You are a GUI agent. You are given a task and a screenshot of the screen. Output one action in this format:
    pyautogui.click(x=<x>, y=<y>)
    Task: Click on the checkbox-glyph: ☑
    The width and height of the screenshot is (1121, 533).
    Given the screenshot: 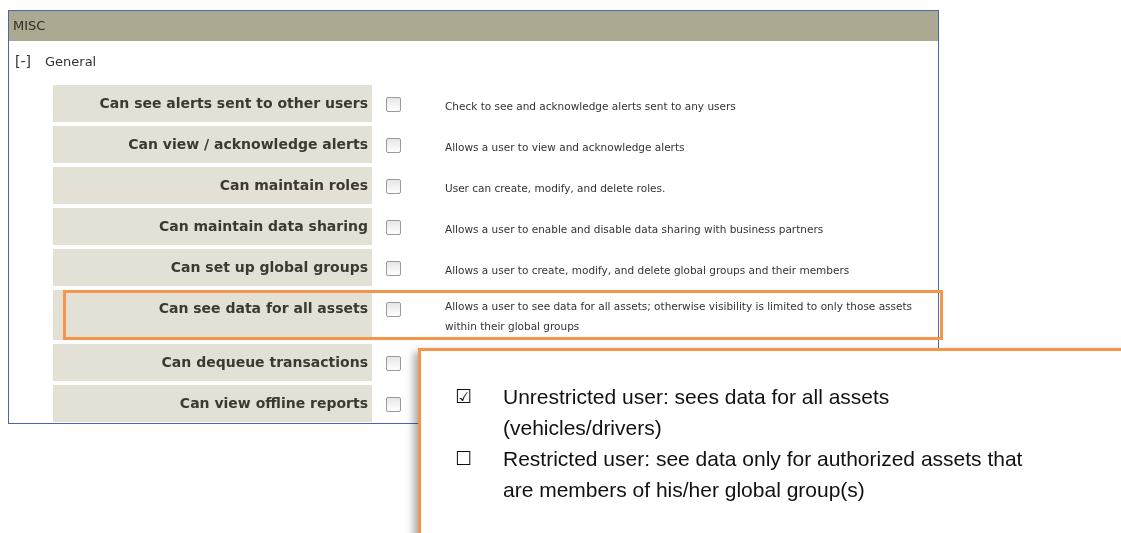 What is the action you would take?
    pyautogui.click(x=464, y=396)
    